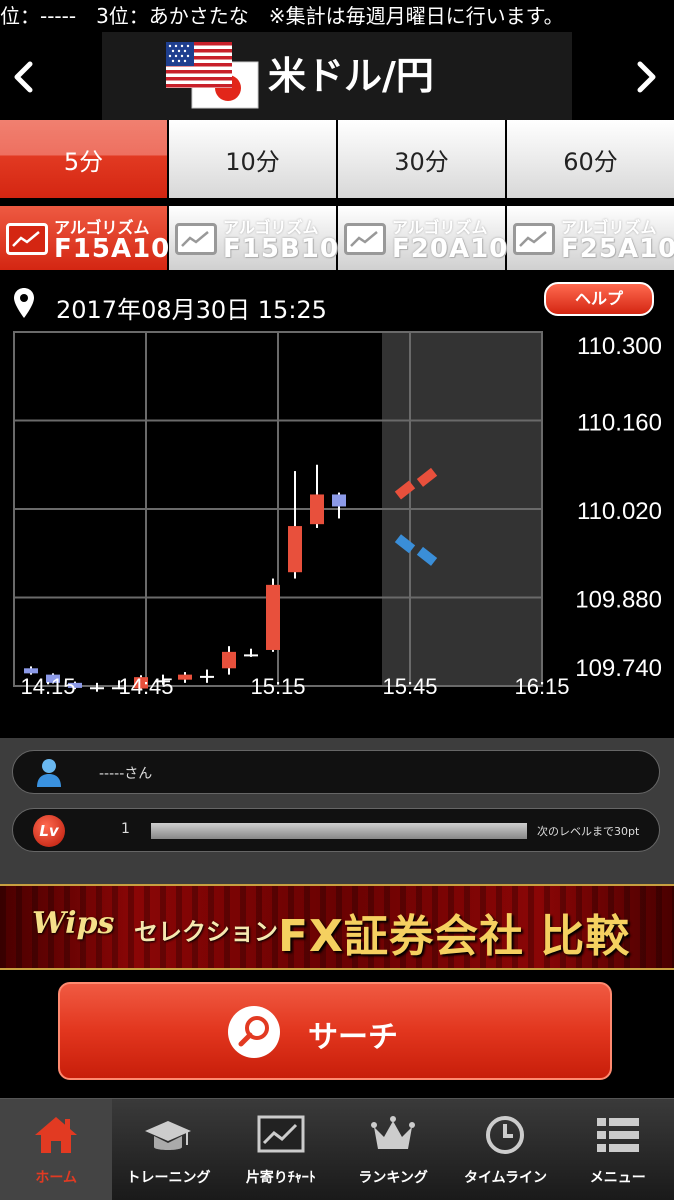  What do you see at coordinates (619, 511) in the screenshot?
I see `y-tick-label: 110.020` at bounding box center [619, 511].